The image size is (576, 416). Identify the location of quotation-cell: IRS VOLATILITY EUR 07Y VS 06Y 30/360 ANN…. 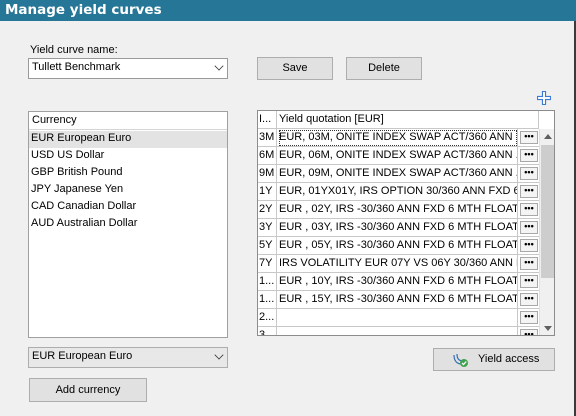
(398, 264).